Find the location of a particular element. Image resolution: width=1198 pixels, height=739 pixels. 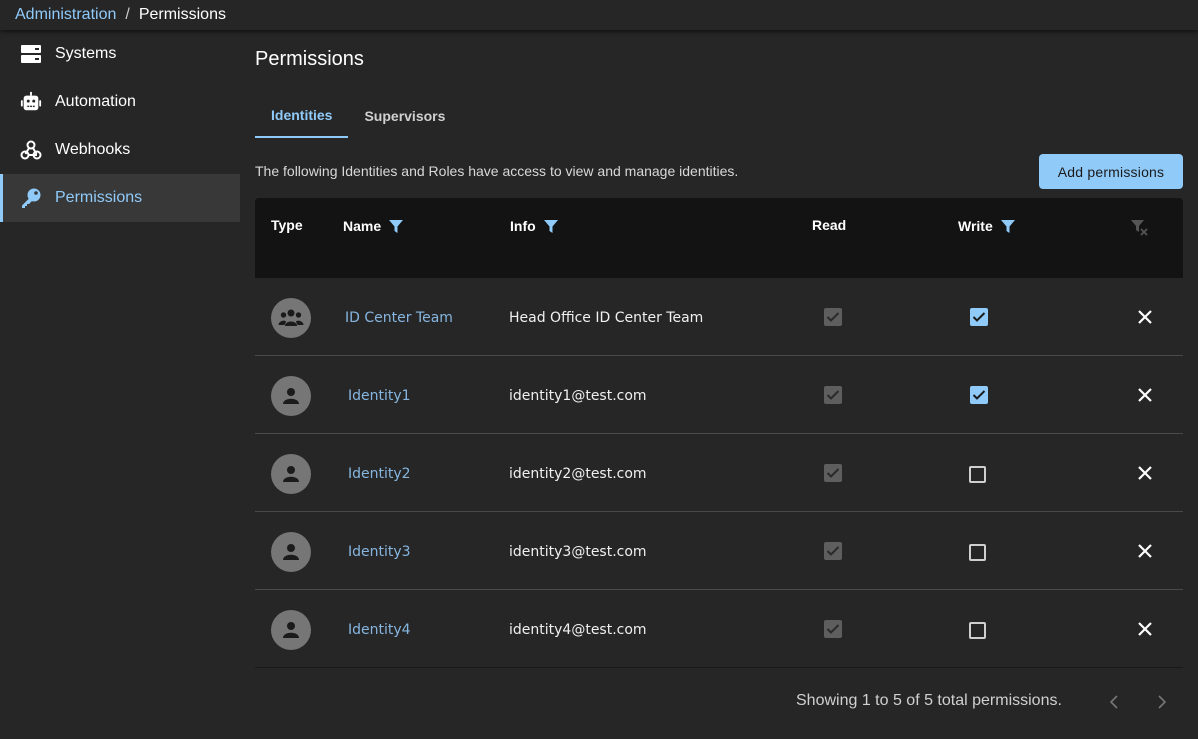

column-header-type: Type is located at coordinates (287, 225).